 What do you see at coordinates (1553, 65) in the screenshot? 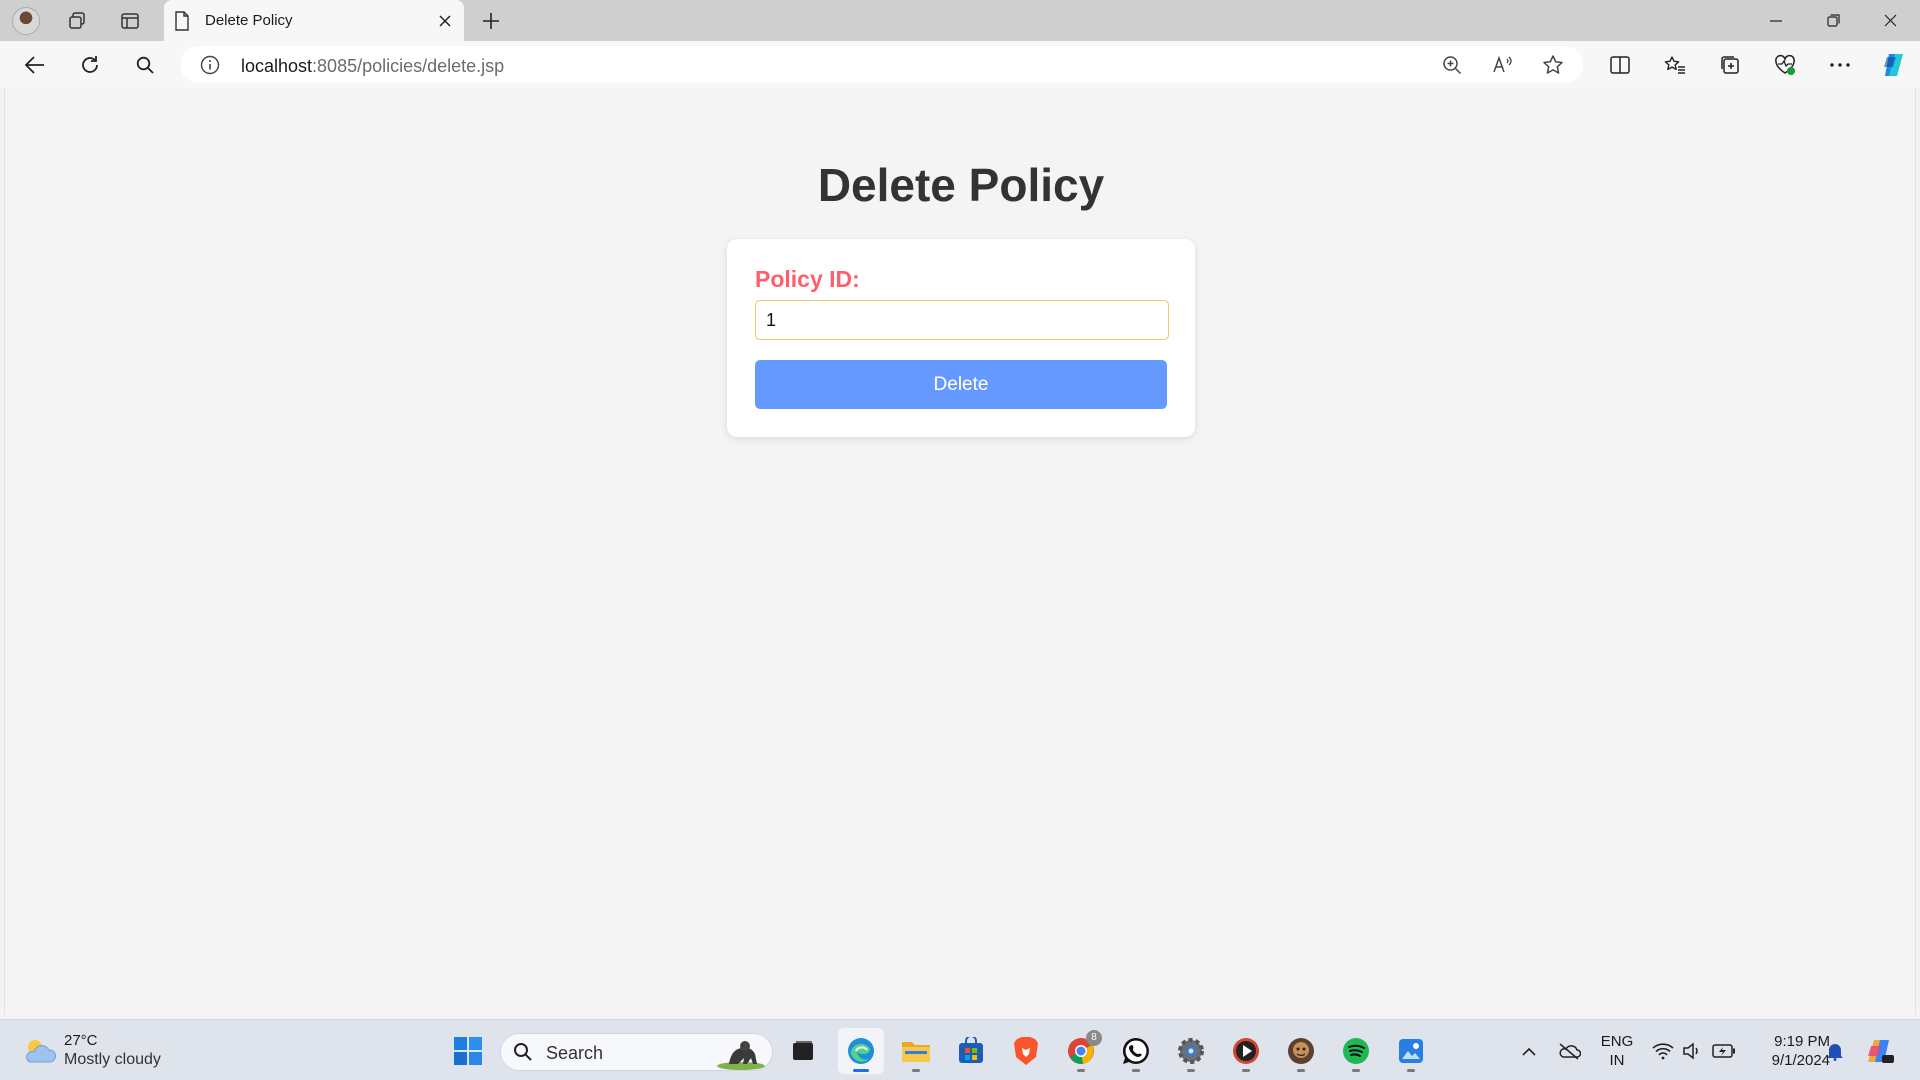
I see `favorite-star-icon` at bounding box center [1553, 65].